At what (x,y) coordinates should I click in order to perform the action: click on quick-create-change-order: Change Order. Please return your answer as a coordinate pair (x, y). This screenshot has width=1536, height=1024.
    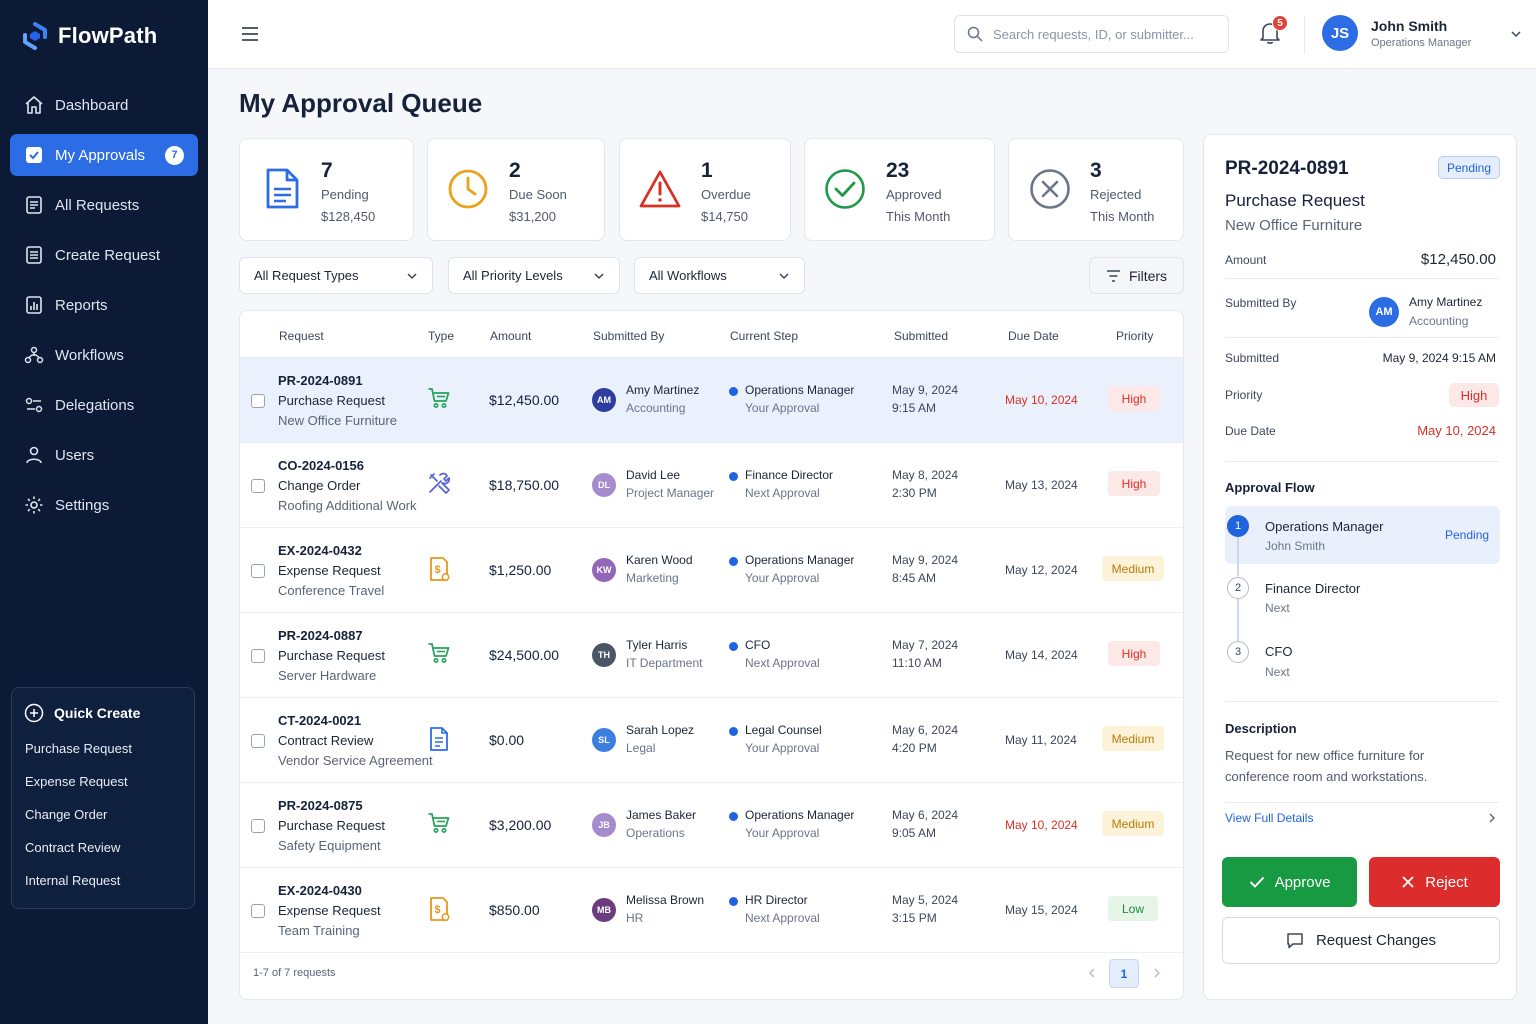
    Looking at the image, I should click on (109, 823).